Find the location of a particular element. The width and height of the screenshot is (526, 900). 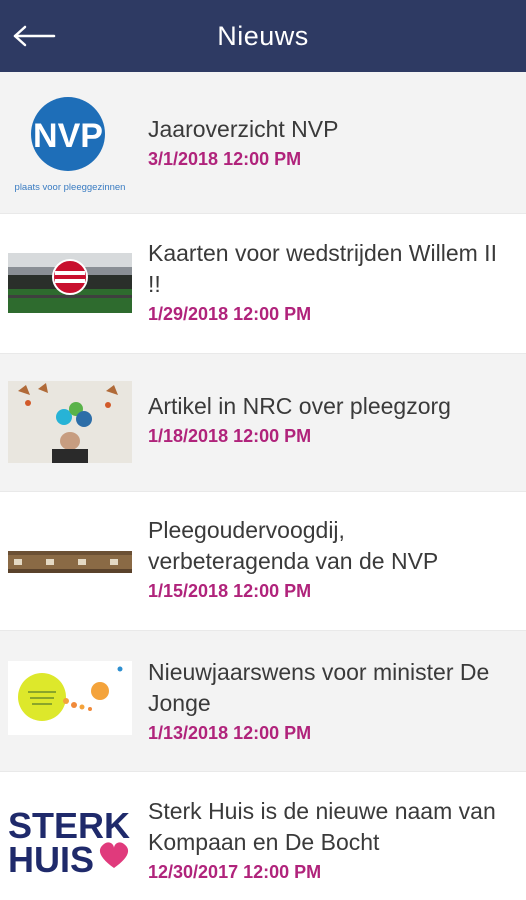

page-title: Nieuws is located at coordinates (263, 35).